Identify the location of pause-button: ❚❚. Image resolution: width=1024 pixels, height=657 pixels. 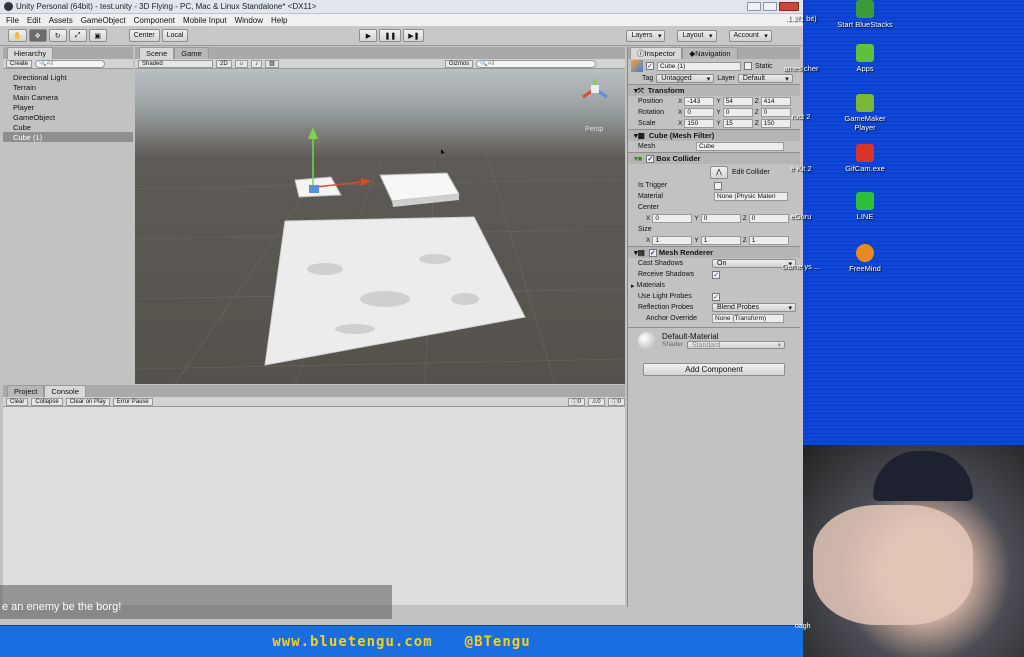
(390, 35).